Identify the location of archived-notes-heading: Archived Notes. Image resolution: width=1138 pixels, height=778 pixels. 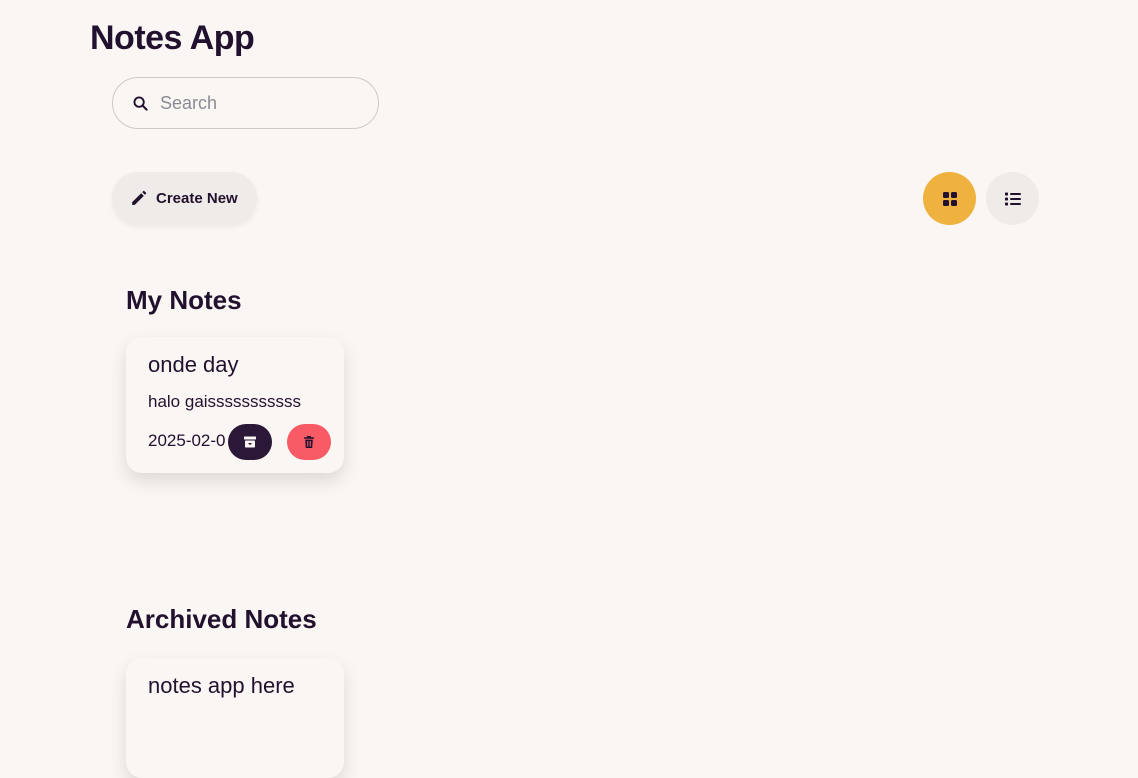
(221, 619).